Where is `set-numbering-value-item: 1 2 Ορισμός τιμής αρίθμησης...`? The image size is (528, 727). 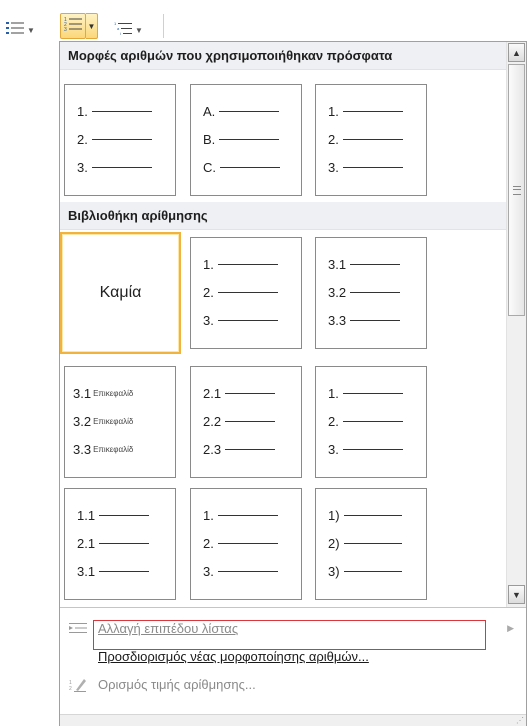
set-numbering-value-item: 1 2 Ορισμός τιμής αρίθμησης... is located at coordinates (293, 684).